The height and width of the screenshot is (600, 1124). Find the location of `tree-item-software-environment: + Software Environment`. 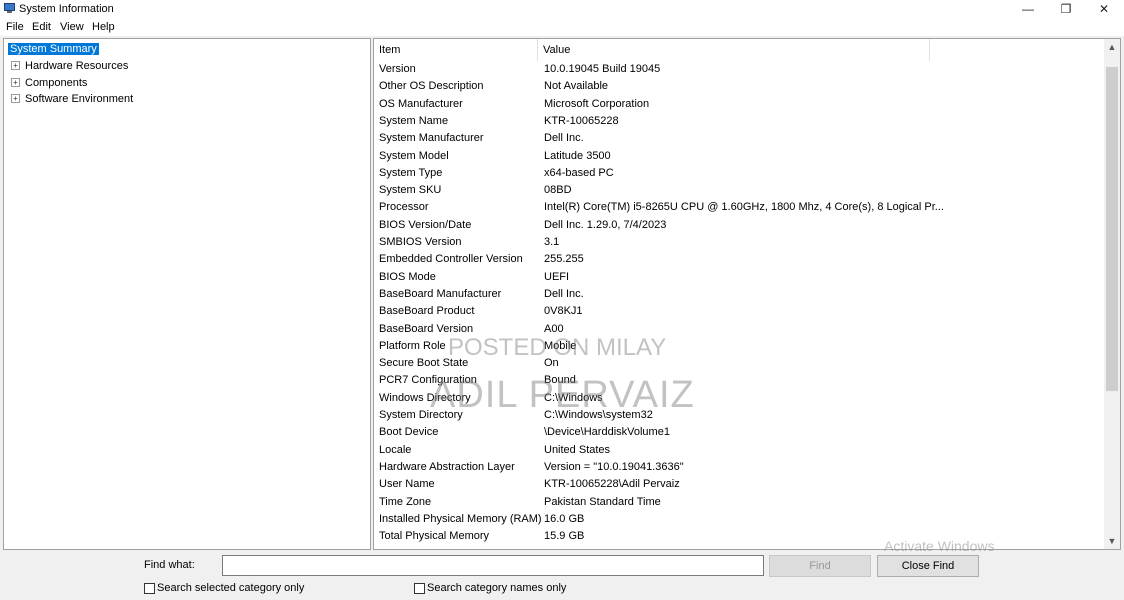

tree-item-software-environment: + Software Environment is located at coordinates (72, 98).